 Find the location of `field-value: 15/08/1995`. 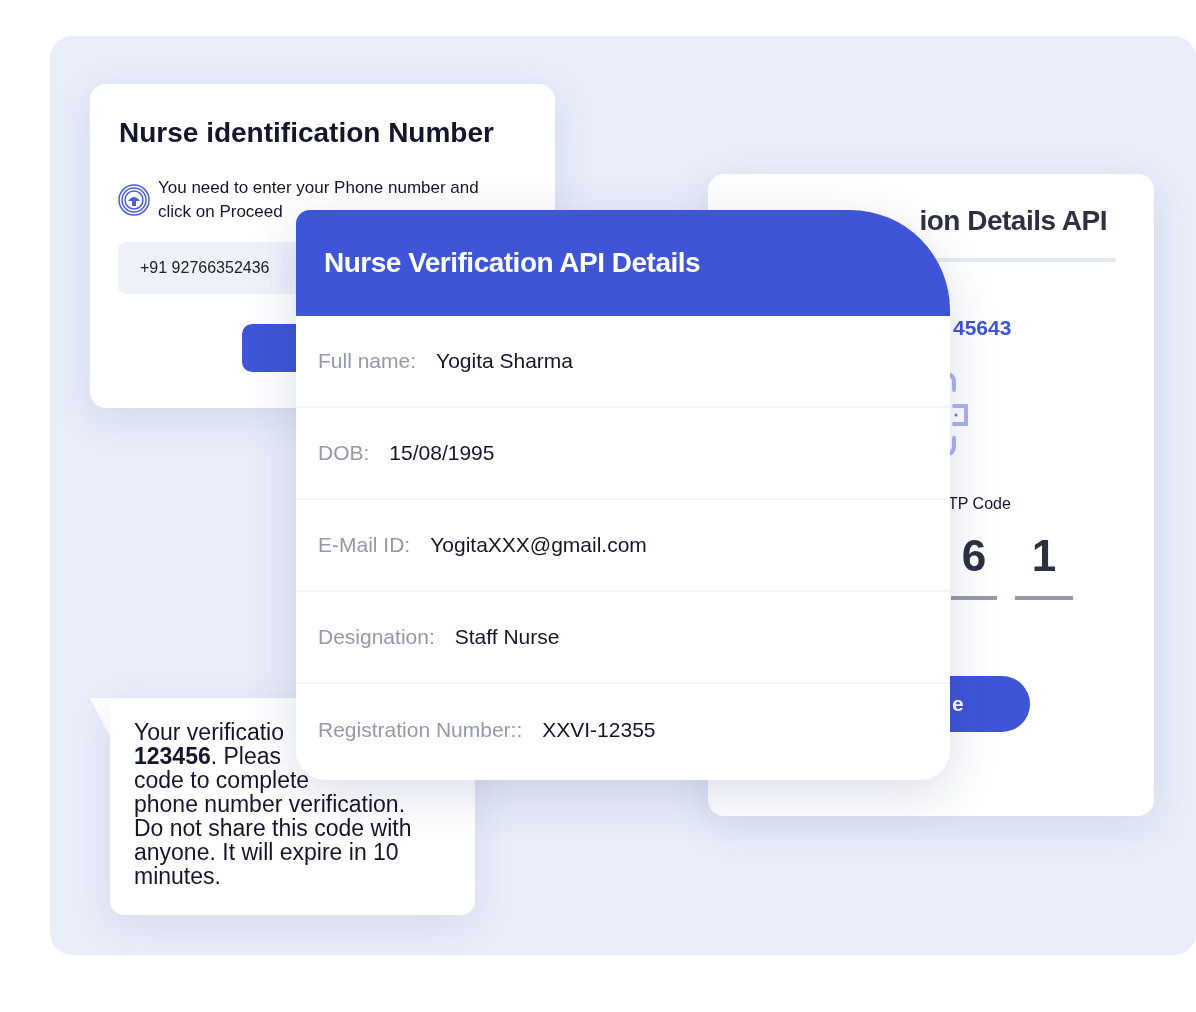

field-value: 15/08/1995 is located at coordinates (442, 453).